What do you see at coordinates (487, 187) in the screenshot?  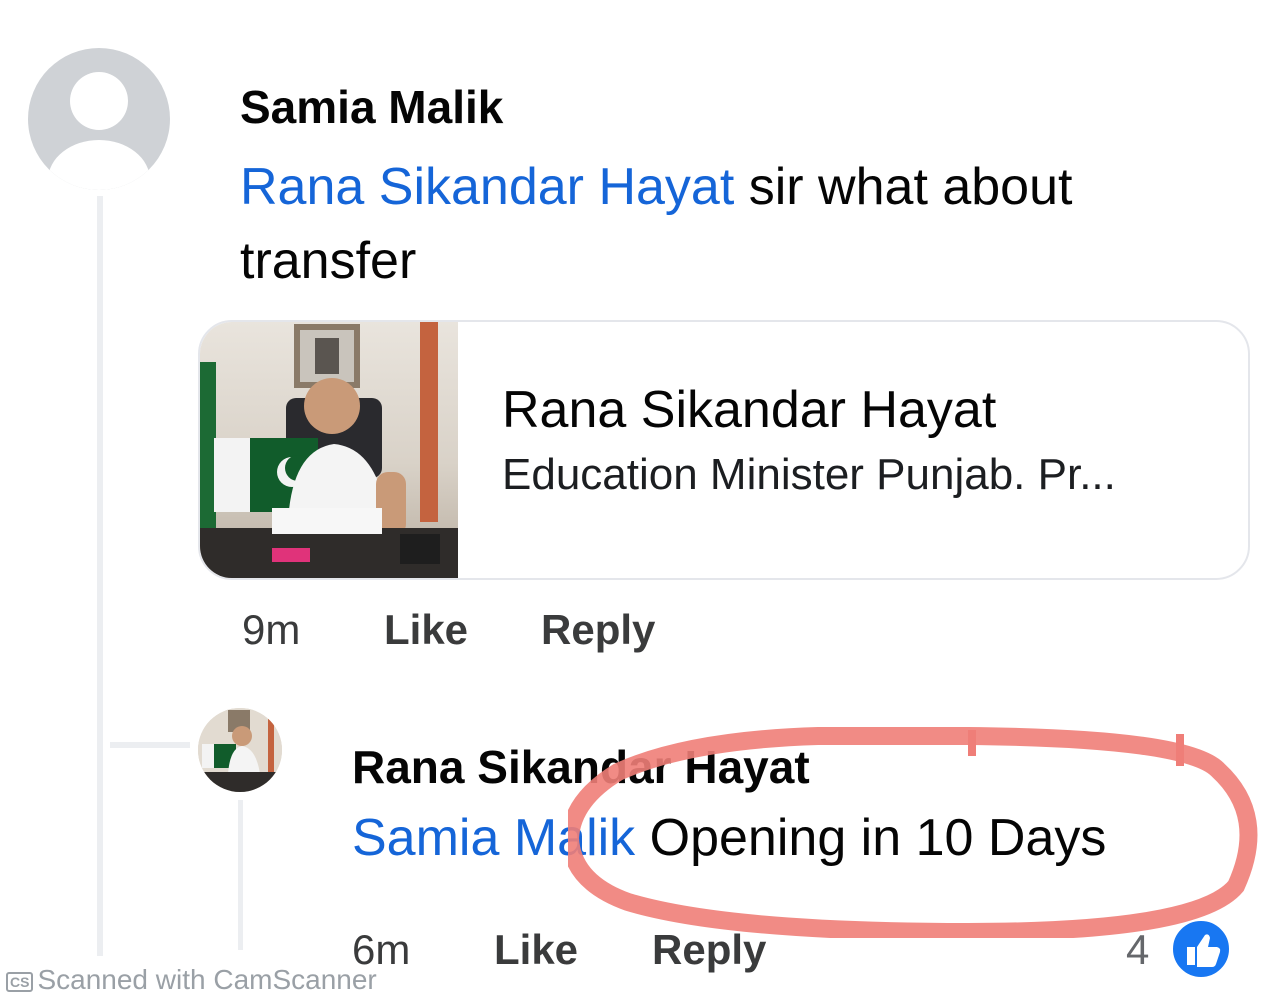 I see `comment-mention-link: Rana Sikandar Hayat` at bounding box center [487, 187].